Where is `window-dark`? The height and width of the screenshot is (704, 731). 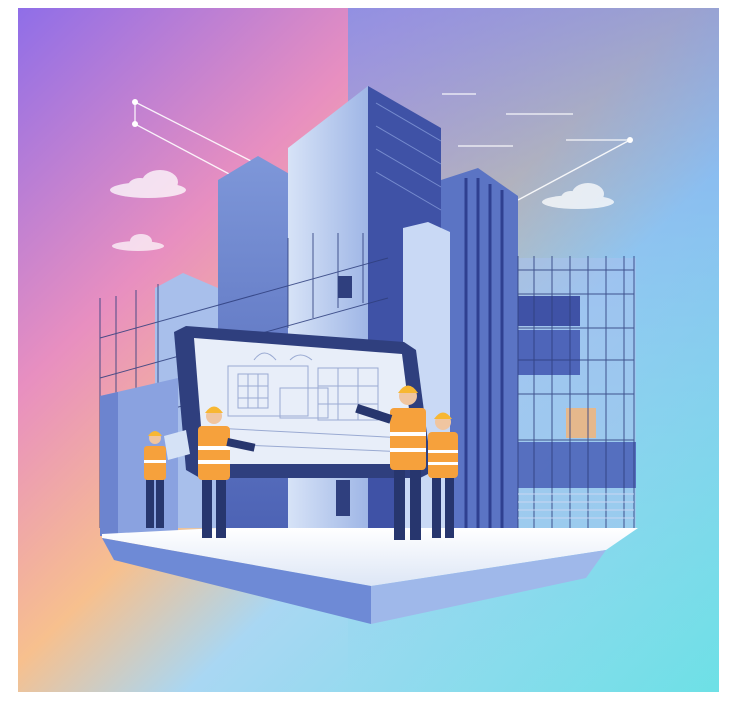
window-dark is located at coordinates (345, 287).